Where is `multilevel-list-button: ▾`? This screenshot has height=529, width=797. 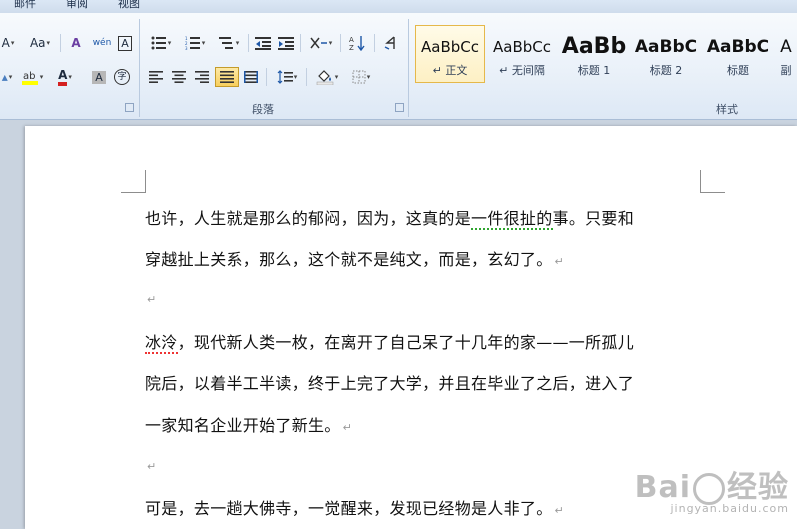
multilevel-list-button: ▾ is located at coordinates (229, 43).